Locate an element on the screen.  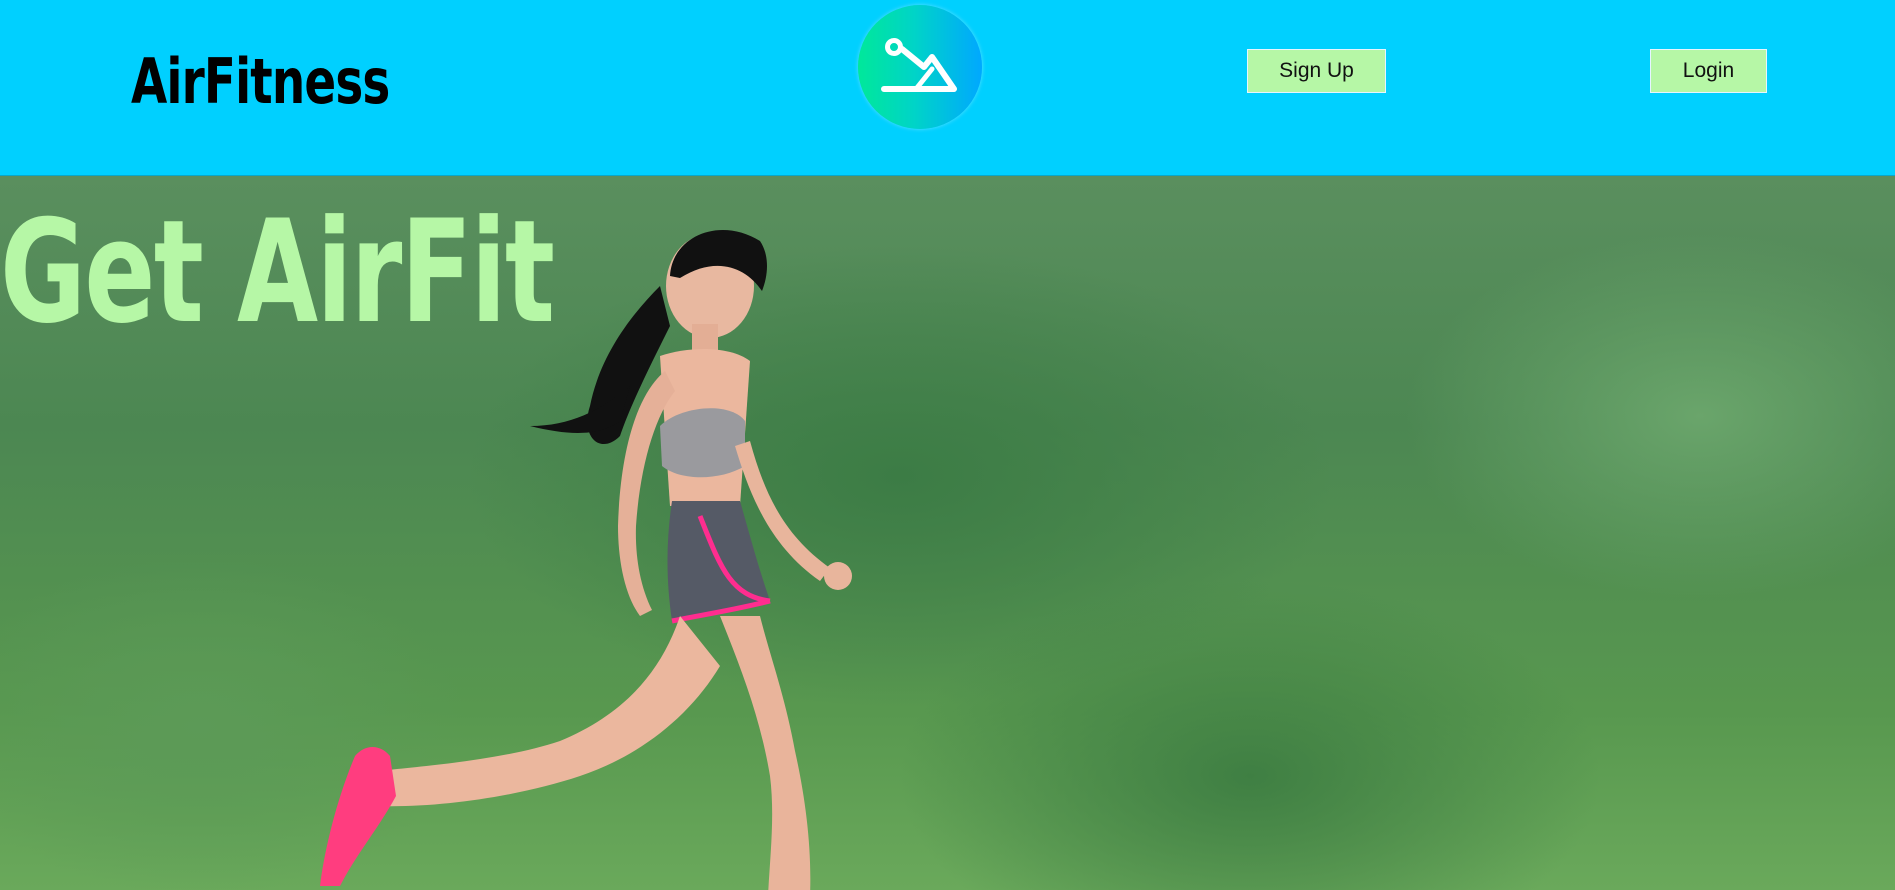
stretch-figure-icon is located at coordinates (919, 65).